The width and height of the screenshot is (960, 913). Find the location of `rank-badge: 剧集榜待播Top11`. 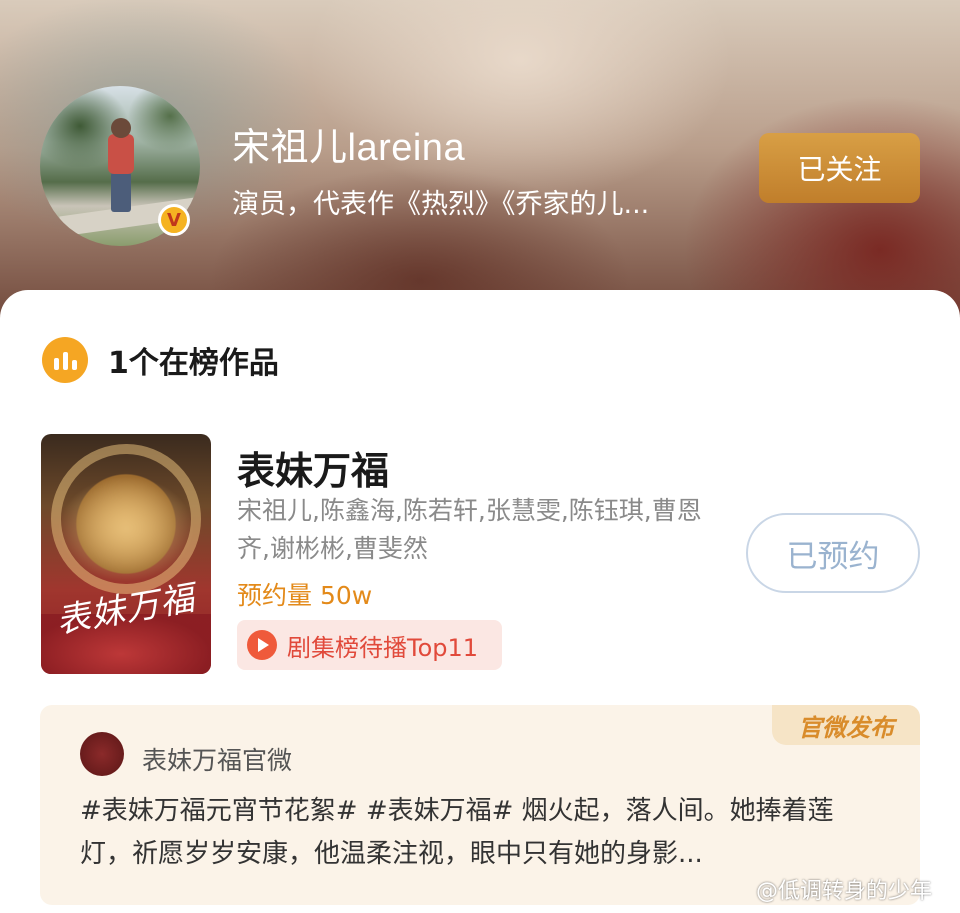

rank-badge: 剧集榜待播Top11 is located at coordinates (369, 645).